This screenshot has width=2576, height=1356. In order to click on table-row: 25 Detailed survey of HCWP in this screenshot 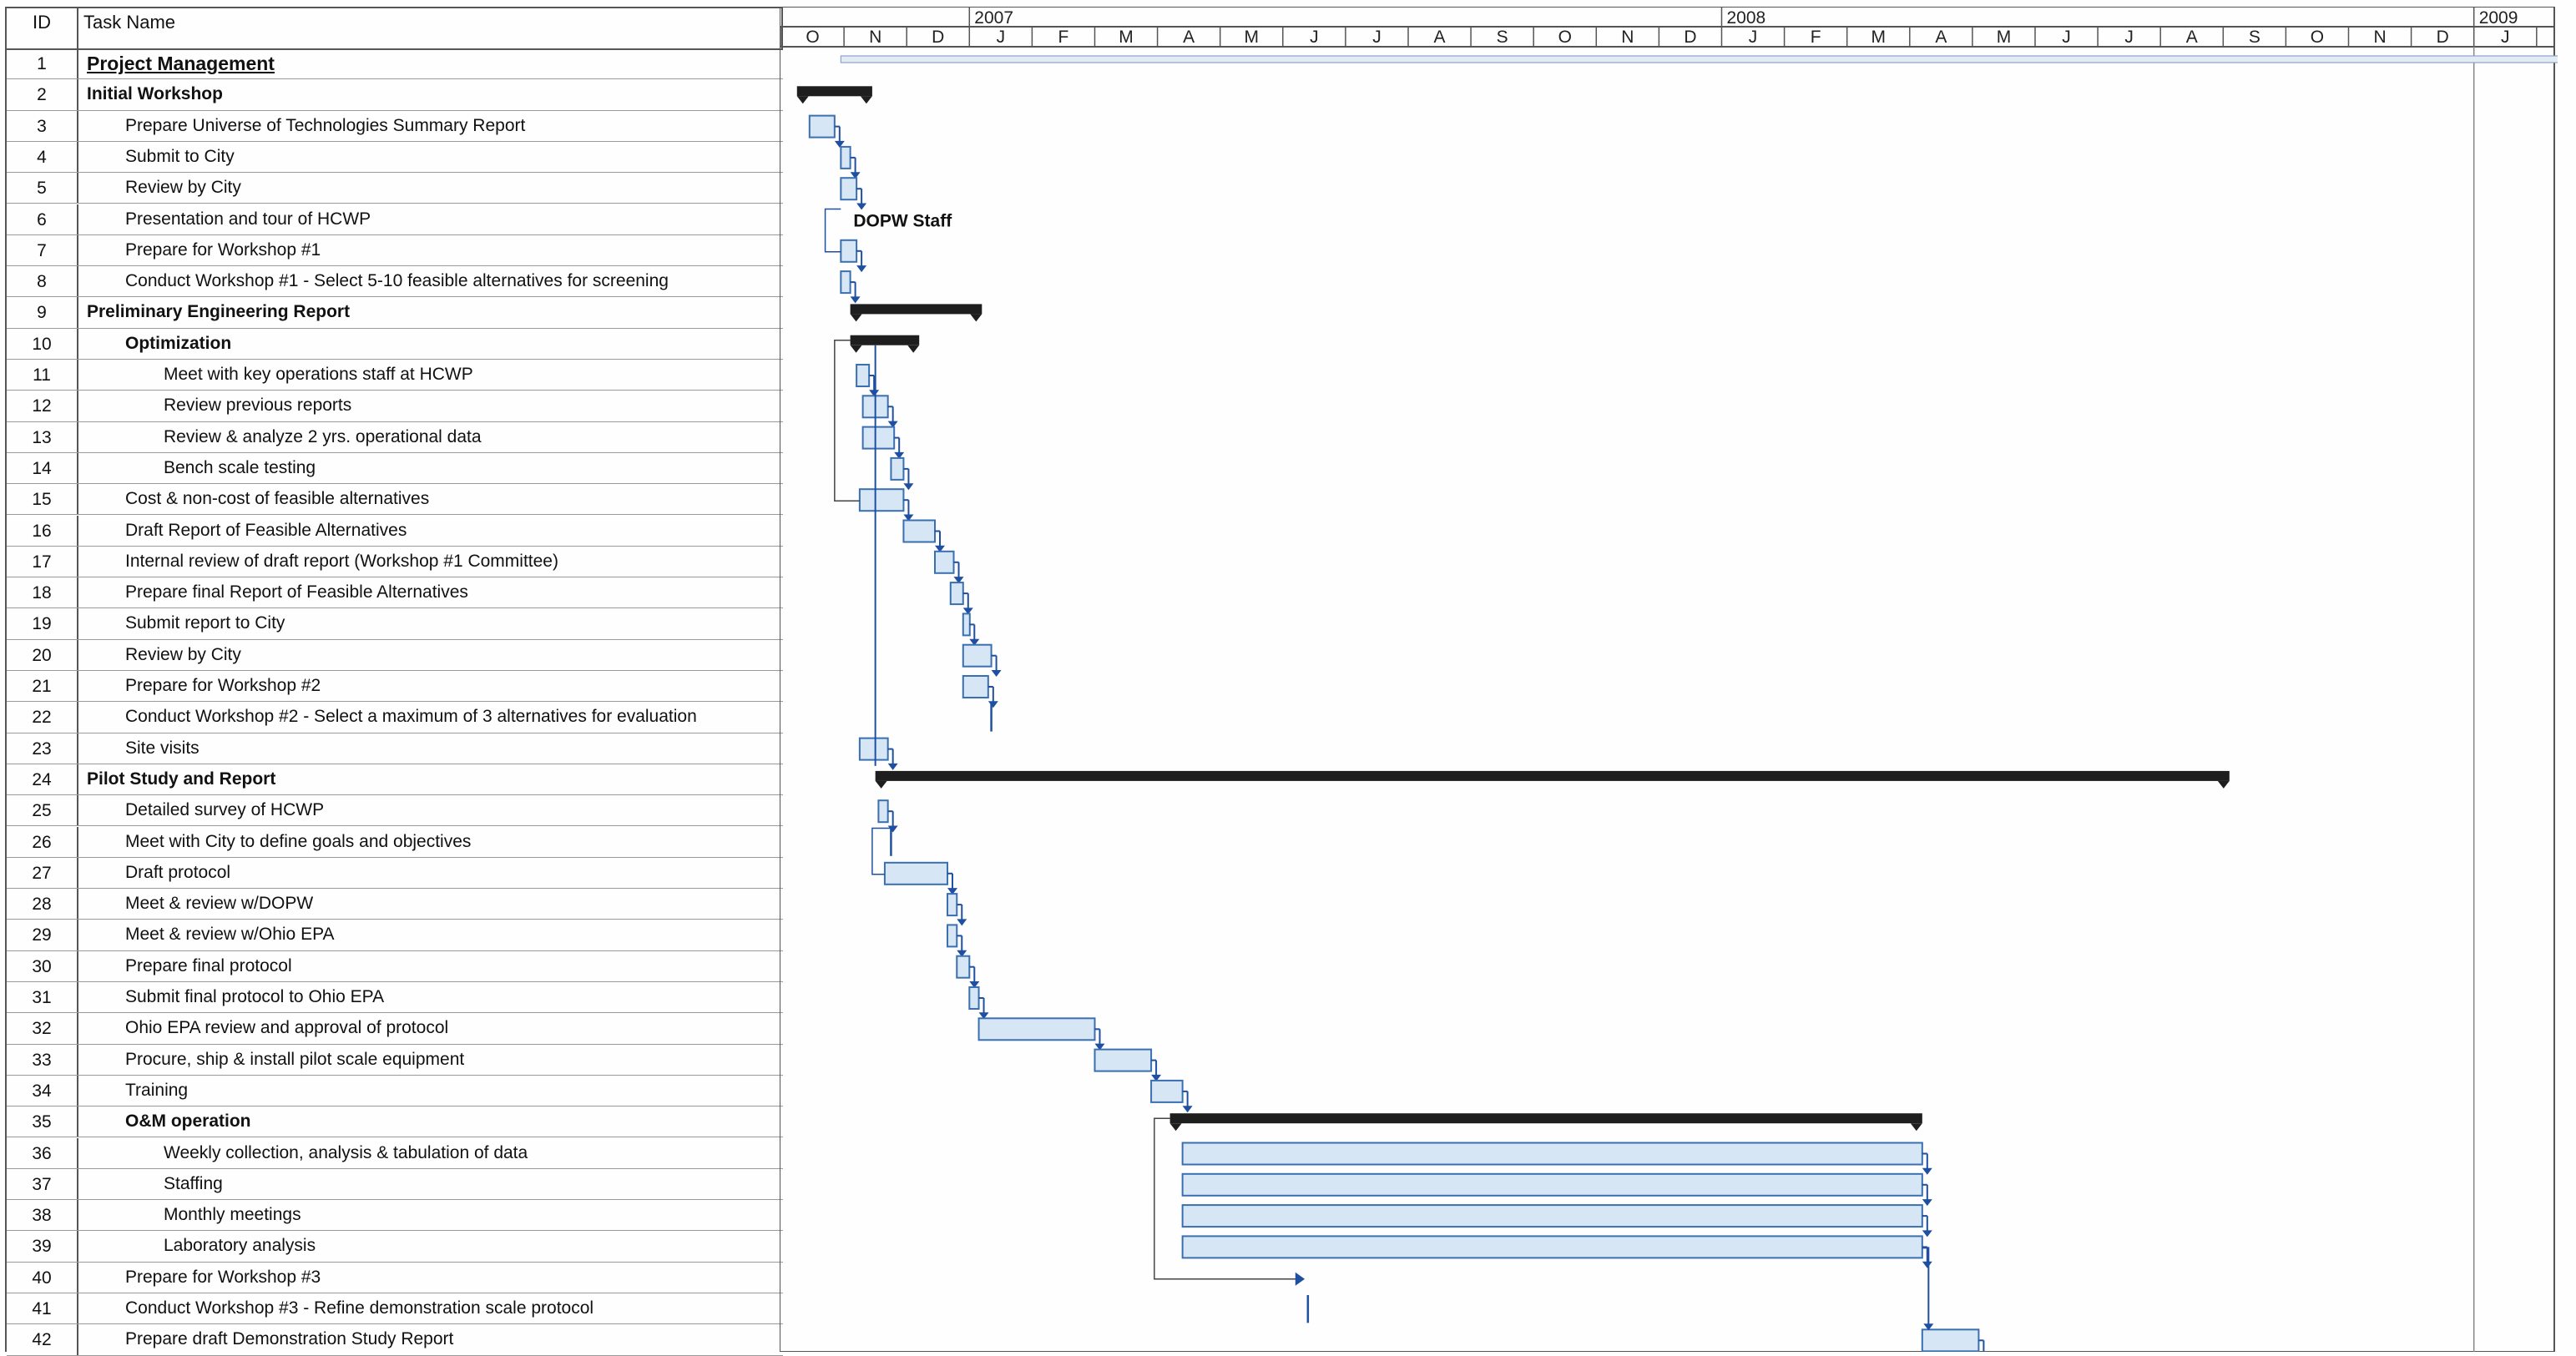, I will do `click(395, 811)`.